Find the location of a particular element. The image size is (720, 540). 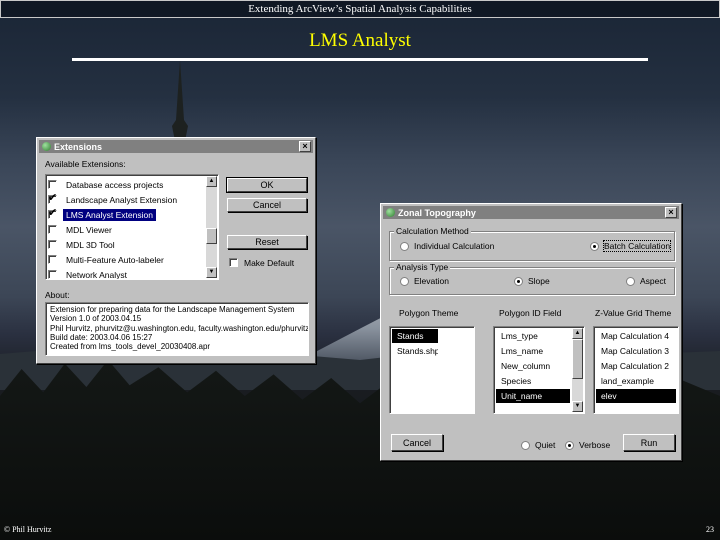

extension-item: Network Analyst is located at coordinates (89, 273).